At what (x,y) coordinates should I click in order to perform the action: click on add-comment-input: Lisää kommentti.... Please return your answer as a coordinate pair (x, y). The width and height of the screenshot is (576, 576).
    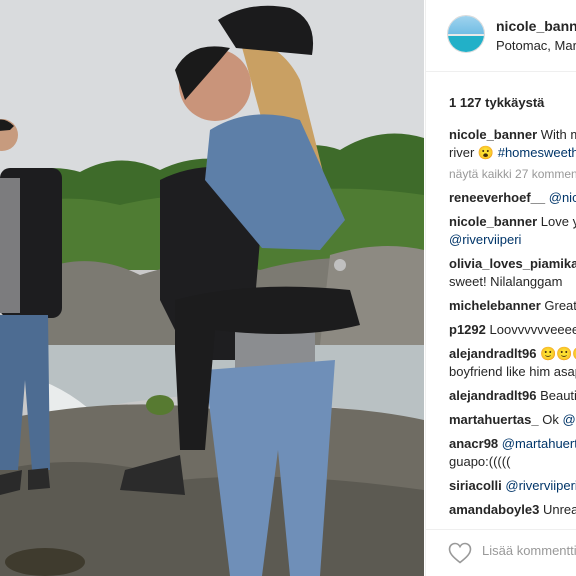
    Looking at the image, I should click on (529, 550).